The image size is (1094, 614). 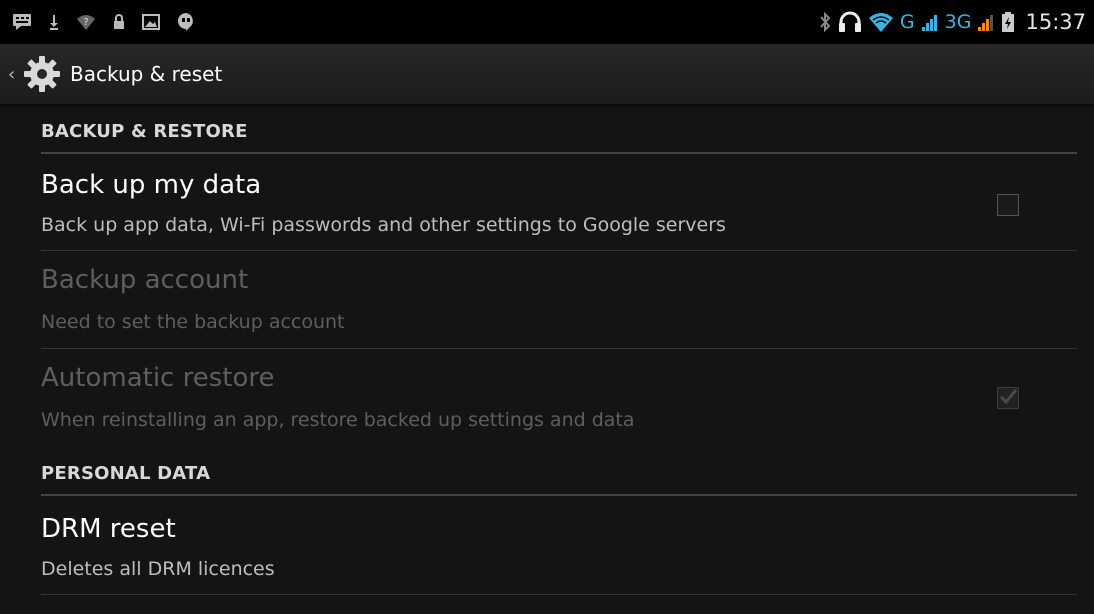 What do you see at coordinates (1008, 205) in the screenshot?
I see `back-up-my-data-checkbox` at bounding box center [1008, 205].